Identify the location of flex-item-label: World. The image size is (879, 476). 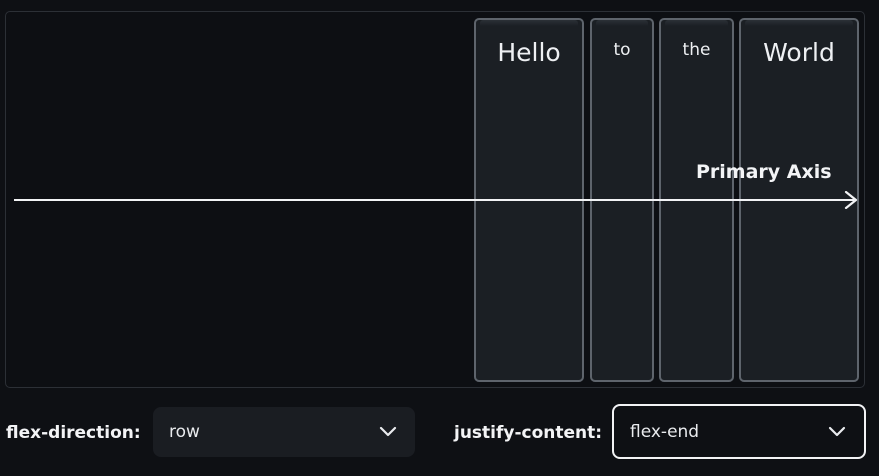
(799, 52).